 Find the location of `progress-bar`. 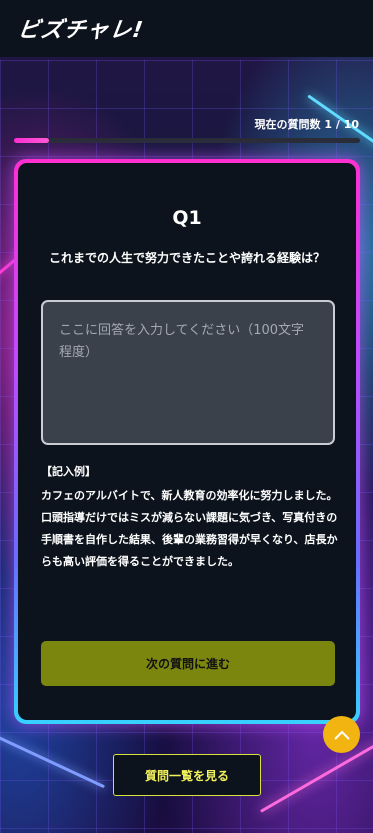

progress-bar is located at coordinates (187, 140).